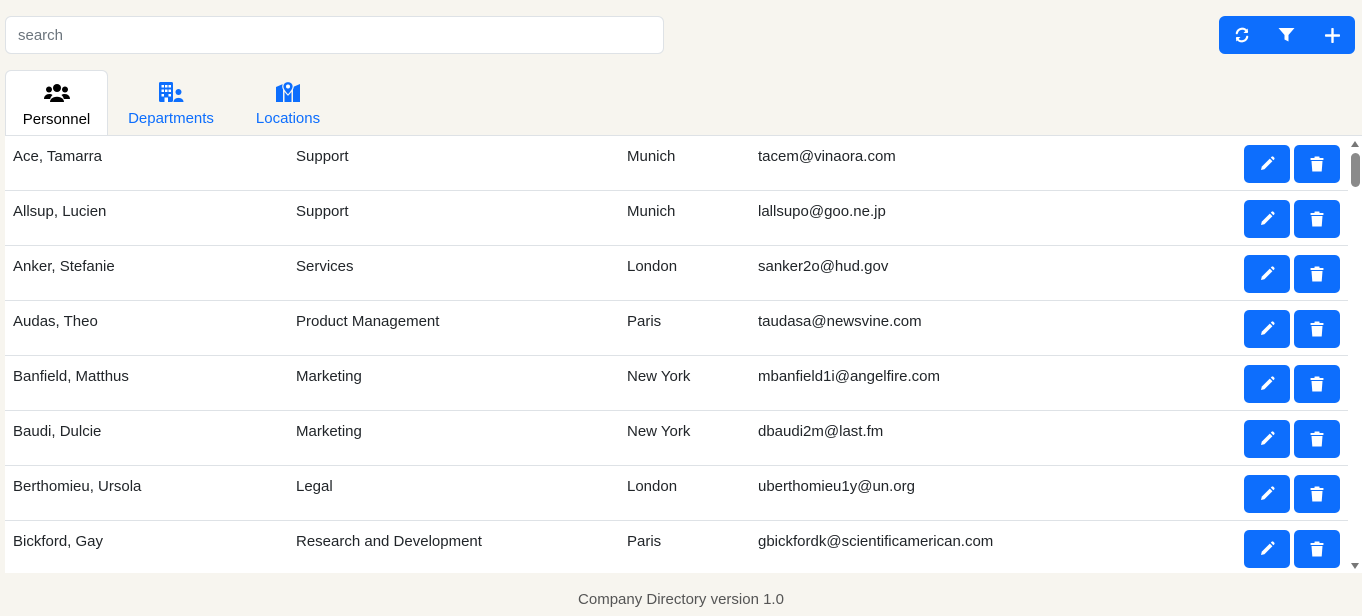 This screenshot has width=1362, height=616. Describe the element at coordinates (334, 35) in the screenshot. I see `search-input` at that location.